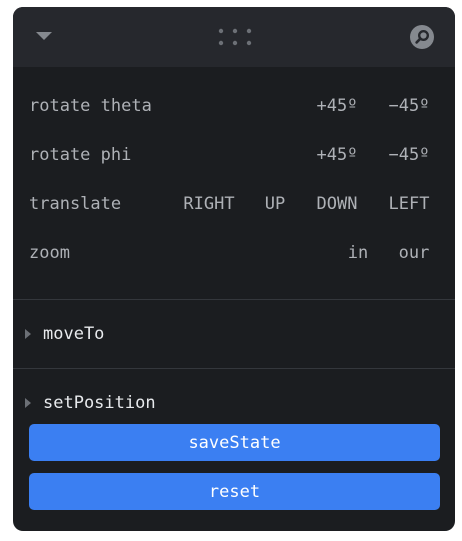 This screenshot has height=541, width=462. What do you see at coordinates (409, 155) in the screenshot?
I see `rotate-phi-minus-button: −45º` at bounding box center [409, 155].